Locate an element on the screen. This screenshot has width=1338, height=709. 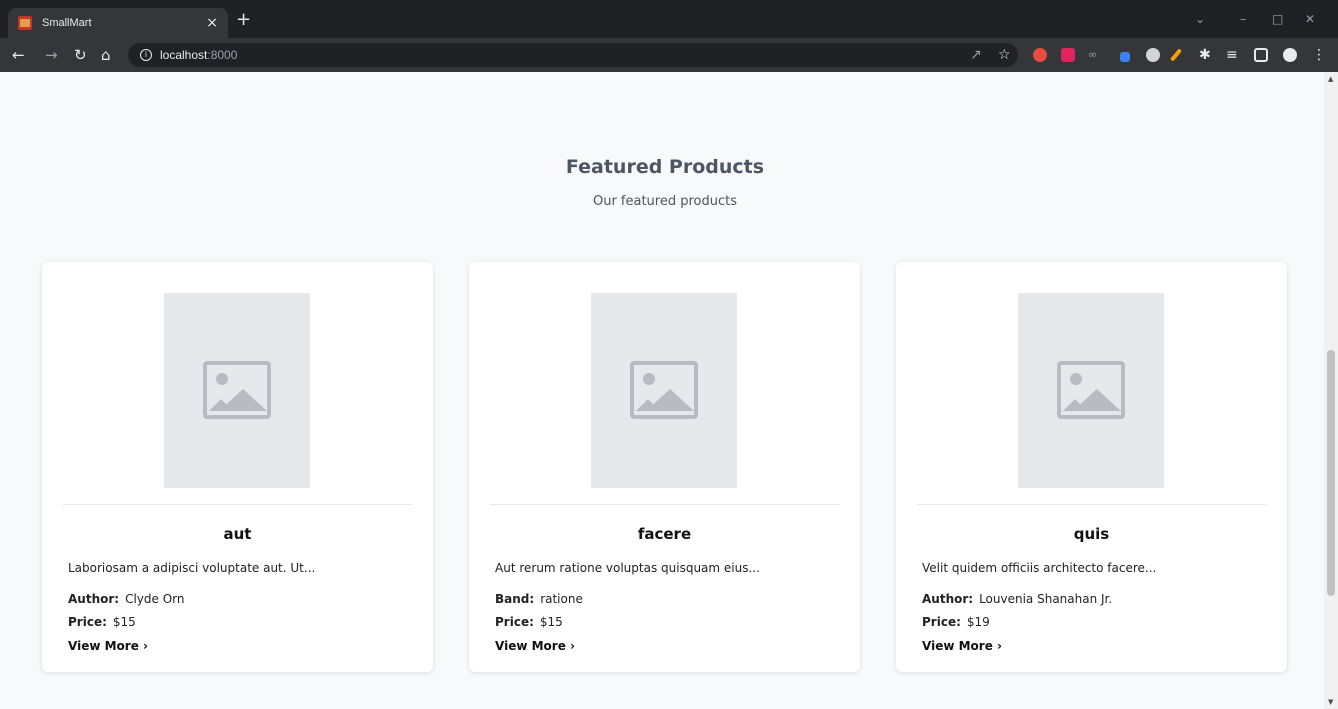
browser-tab-bar: SmallMart × + ⌄ – □ ✕ is located at coordinates (669, 19).